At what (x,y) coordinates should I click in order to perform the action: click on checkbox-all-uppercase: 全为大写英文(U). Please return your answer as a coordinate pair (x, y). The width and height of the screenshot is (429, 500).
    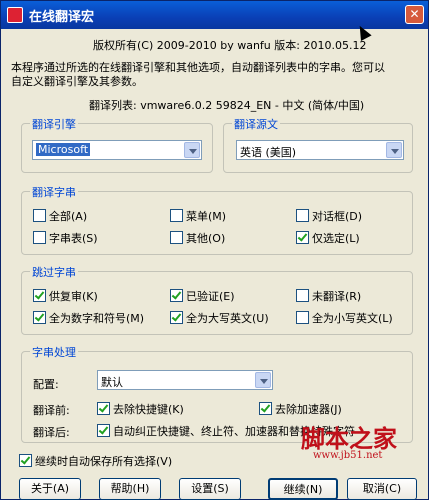
    Looking at the image, I should click on (219, 318).